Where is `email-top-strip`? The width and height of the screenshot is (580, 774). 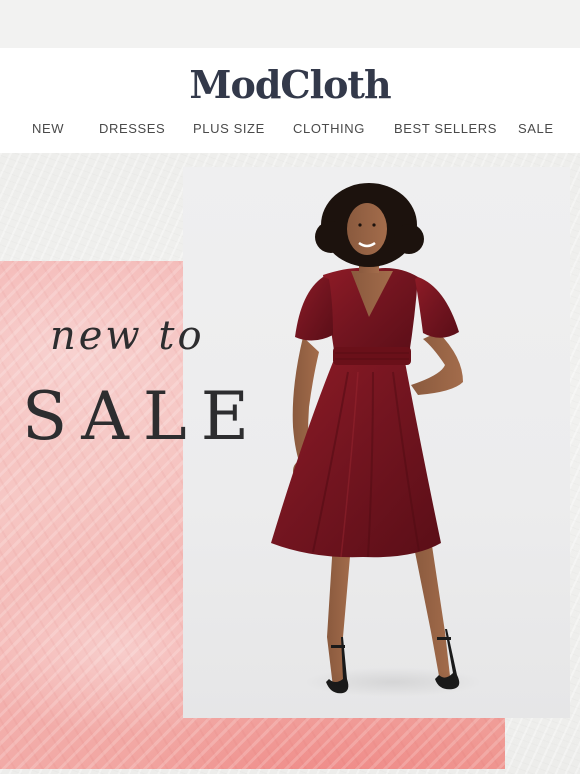
email-top-strip is located at coordinates (290, 24).